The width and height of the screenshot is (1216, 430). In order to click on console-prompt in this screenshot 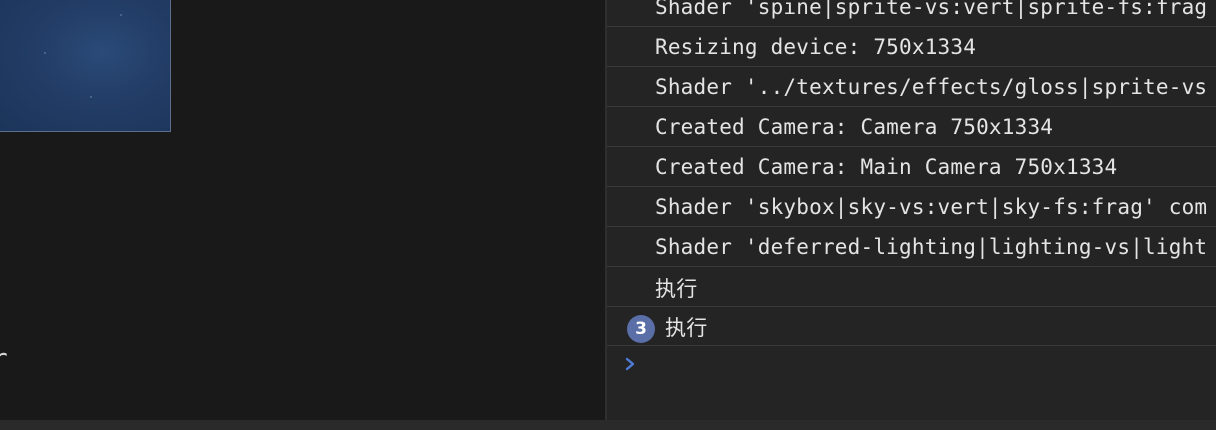, I will do `click(911, 367)`.